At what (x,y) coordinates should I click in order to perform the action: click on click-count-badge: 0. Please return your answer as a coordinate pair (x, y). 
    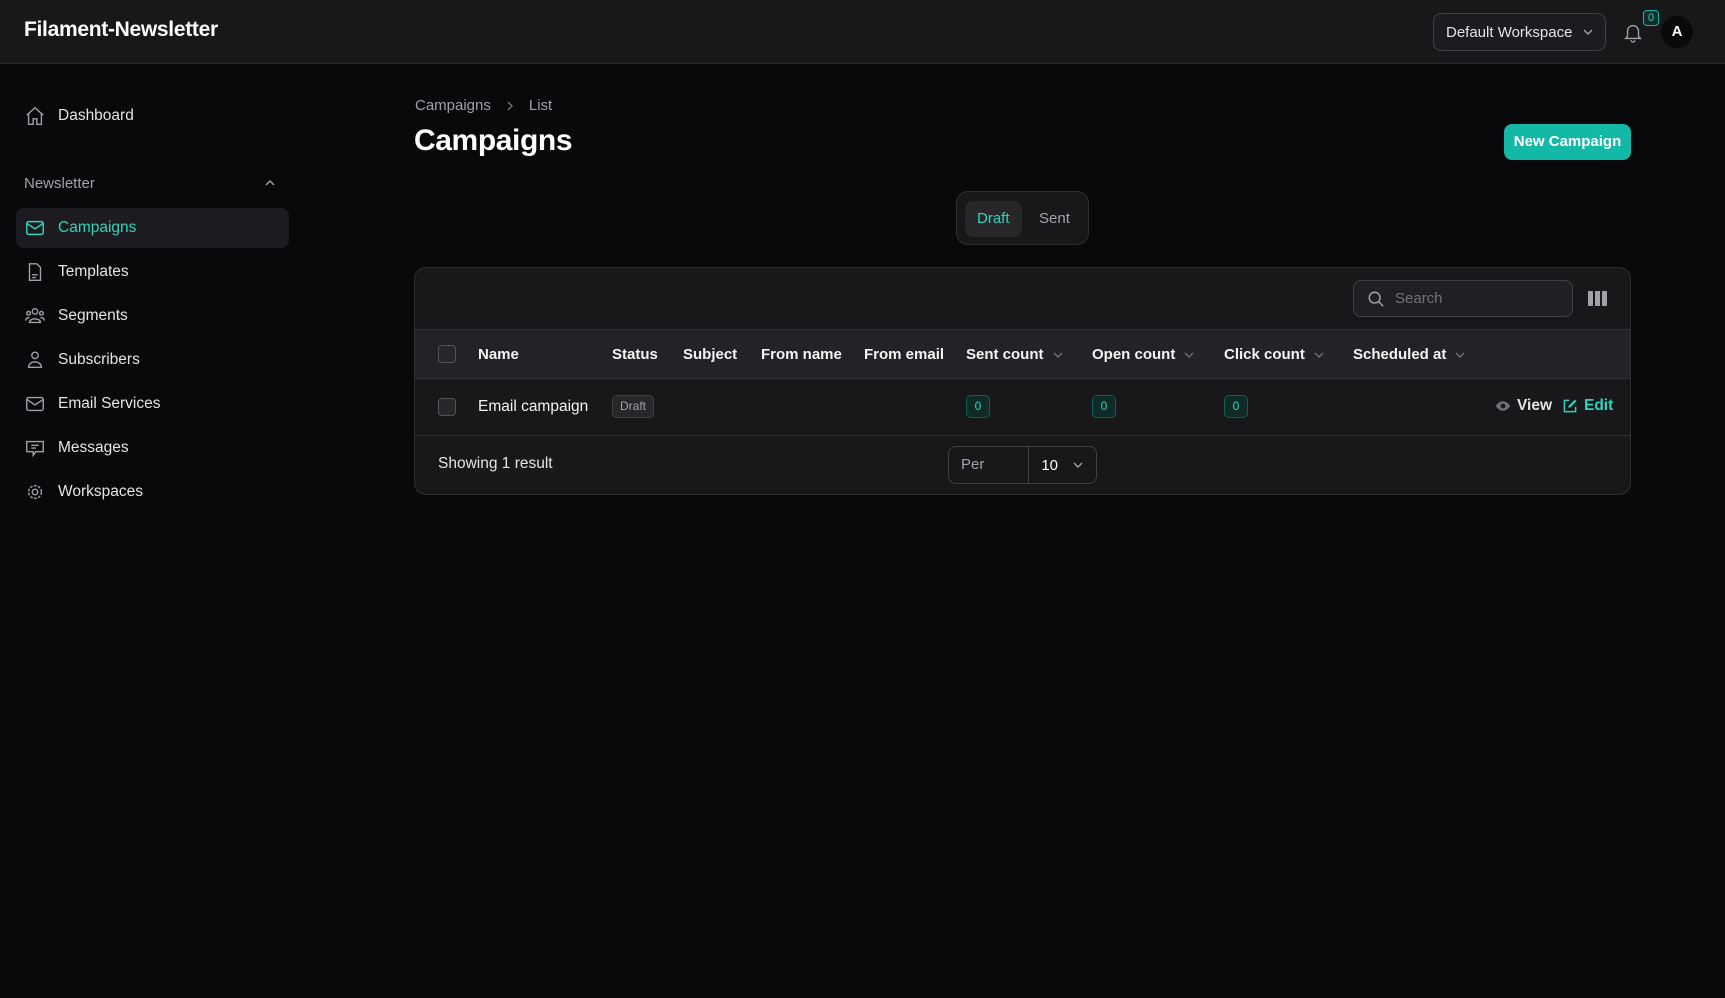
    Looking at the image, I should click on (1236, 406).